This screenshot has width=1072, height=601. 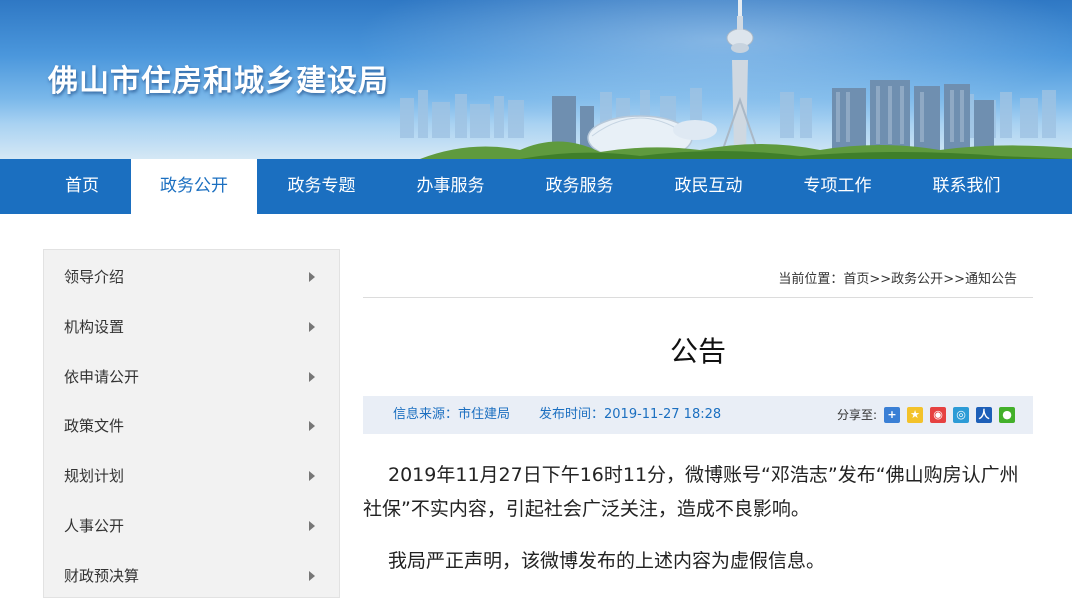 I want to click on article-title: 公告, so click(x=697, y=351).